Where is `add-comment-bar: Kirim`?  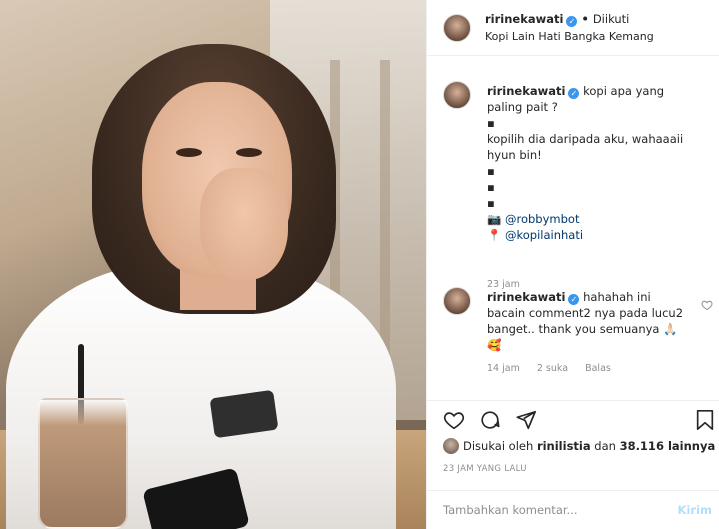 add-comment-bar: Kirim is located at coordinates (573, 509).